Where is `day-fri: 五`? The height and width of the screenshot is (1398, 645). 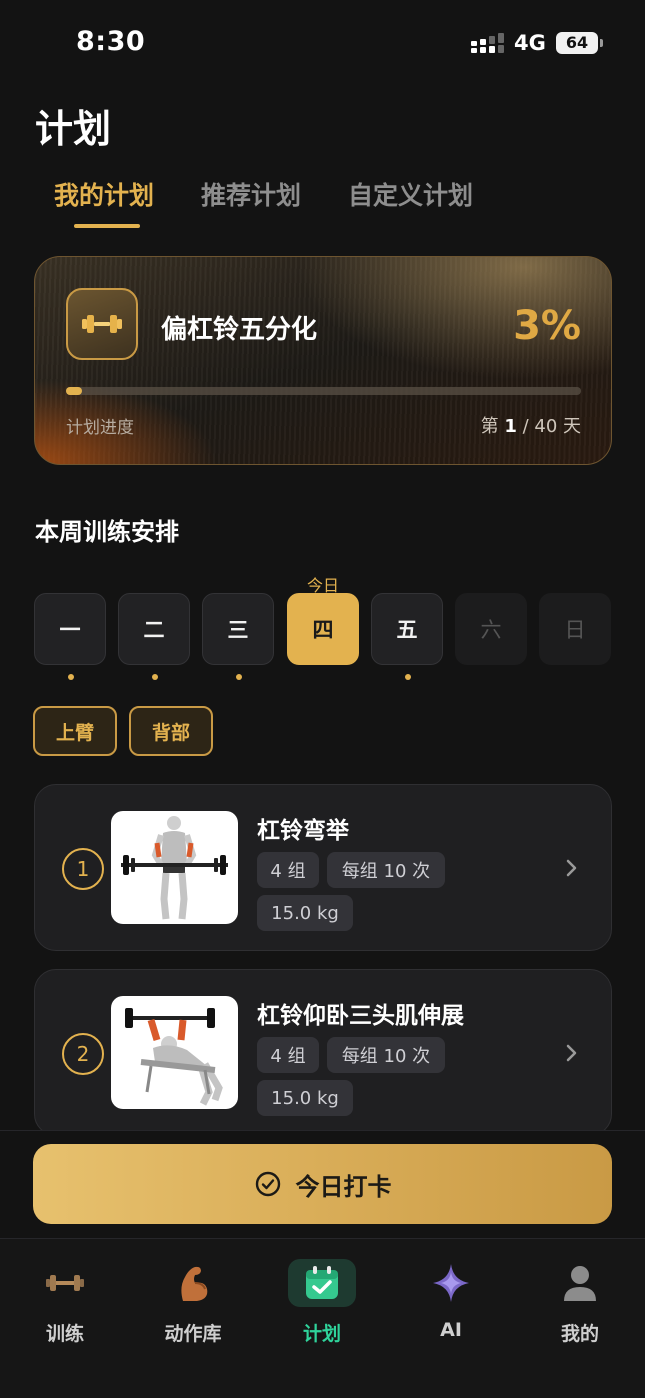 day-fri: 五 is located at coordinates (407, 636).